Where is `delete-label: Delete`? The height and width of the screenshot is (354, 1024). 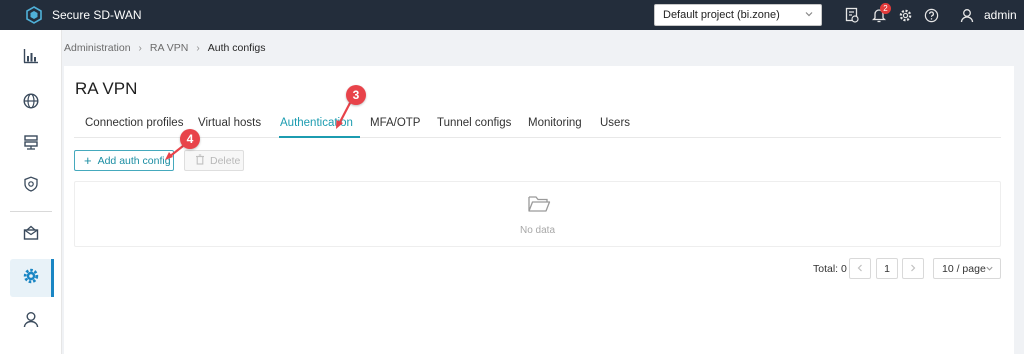 delete-label: Delete is located at coordinates (225, 160).